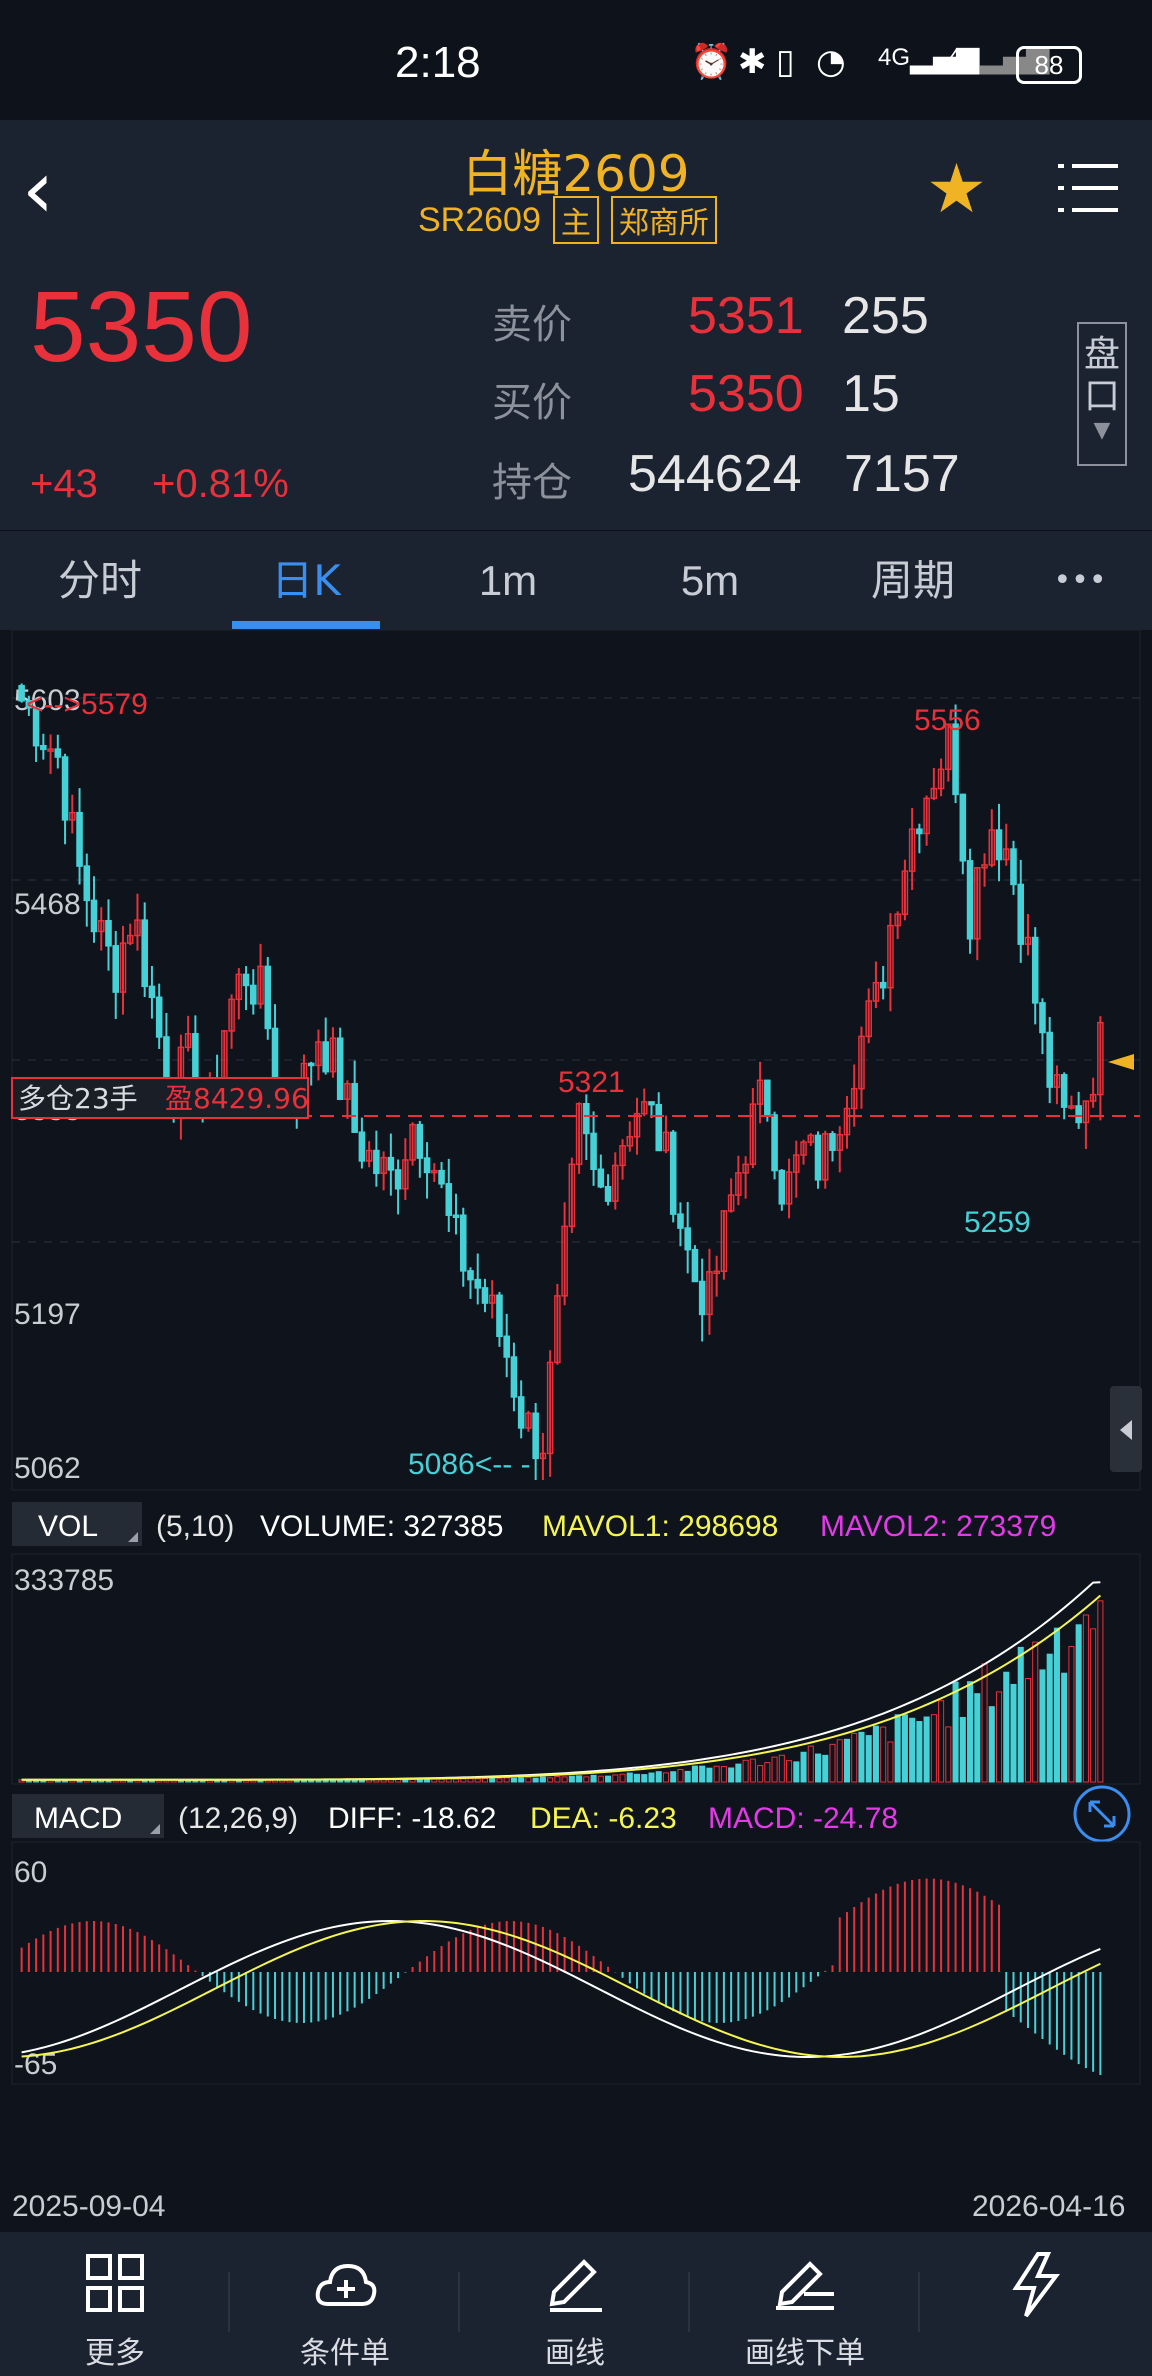 The height and width of the screenshot is (2376, 1152). I want to click on lightning-icon, so click(1036, 2285).